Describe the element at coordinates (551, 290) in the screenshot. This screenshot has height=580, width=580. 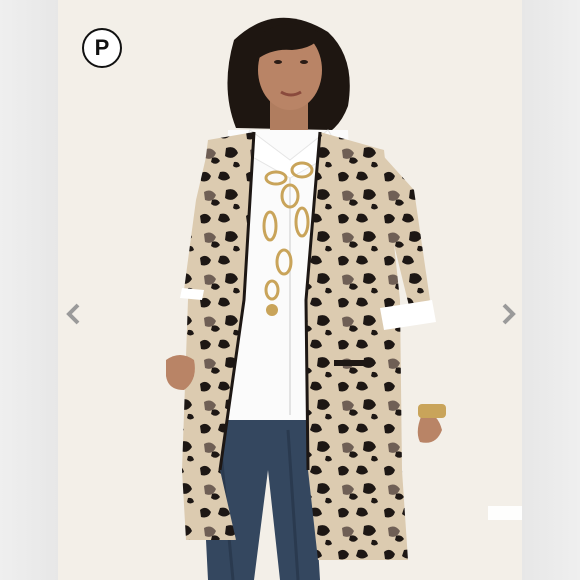
I see `right-gutter` at that location.